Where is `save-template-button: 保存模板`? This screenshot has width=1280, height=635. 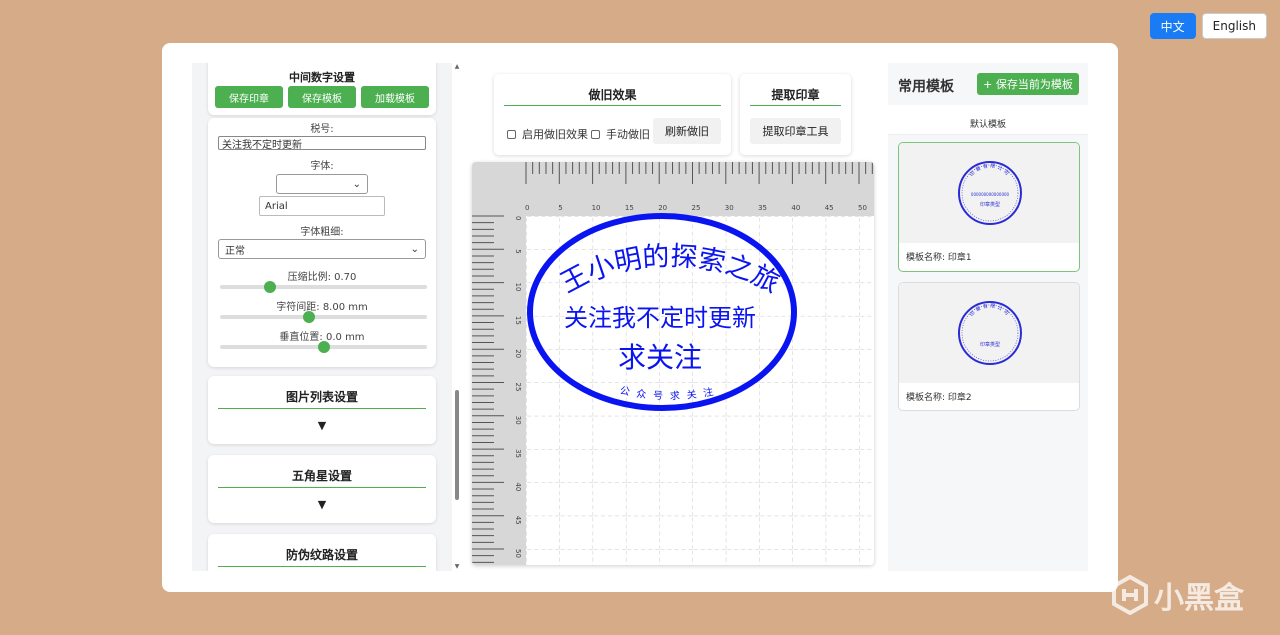 save-template-button: 保存模板 is located at coordinates (322, 97).